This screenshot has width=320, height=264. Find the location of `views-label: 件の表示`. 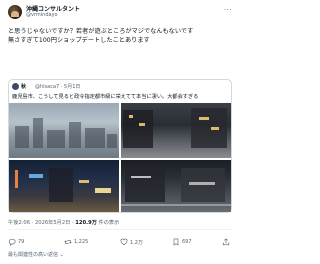

views-label: 件の表示 is located at coordinates (108, 223).